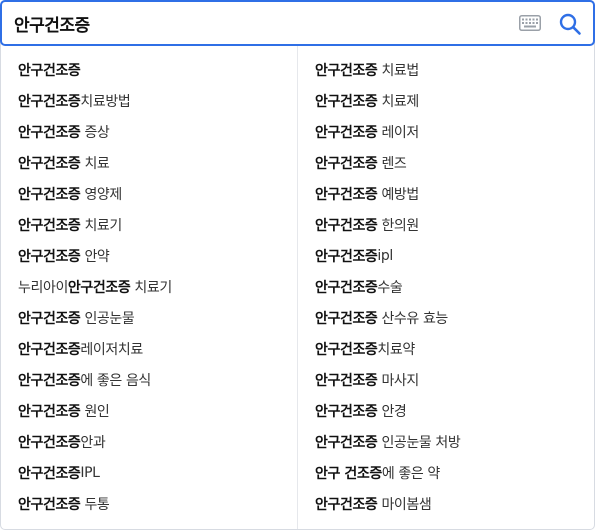 The width and height of the screenshot is (595, 530). I want to click on suggestion-item: 안구건조증 증상, so click(153, 131).